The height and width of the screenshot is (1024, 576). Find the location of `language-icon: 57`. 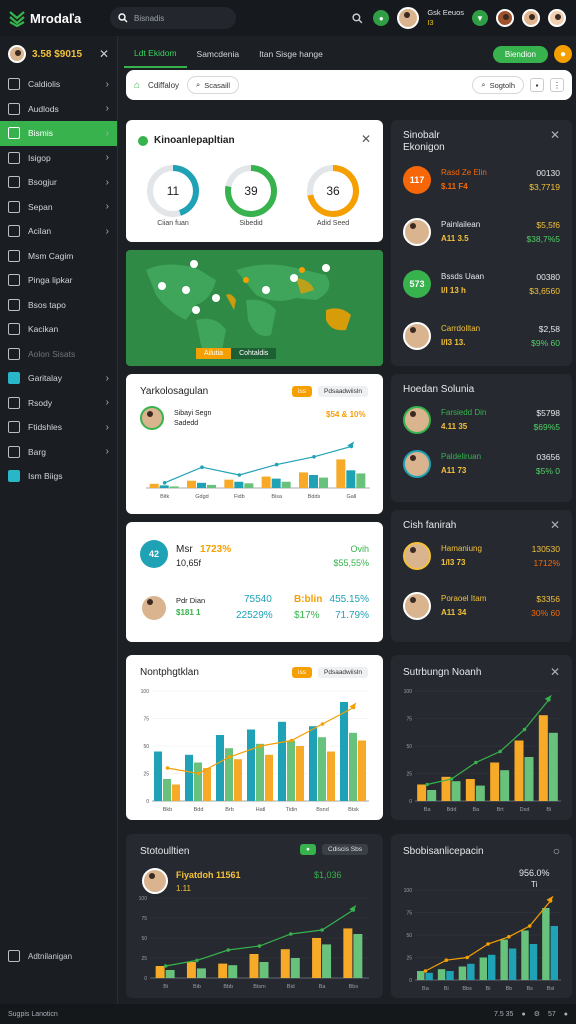

language-icon: 57 is located at coordinates (552, 1014).